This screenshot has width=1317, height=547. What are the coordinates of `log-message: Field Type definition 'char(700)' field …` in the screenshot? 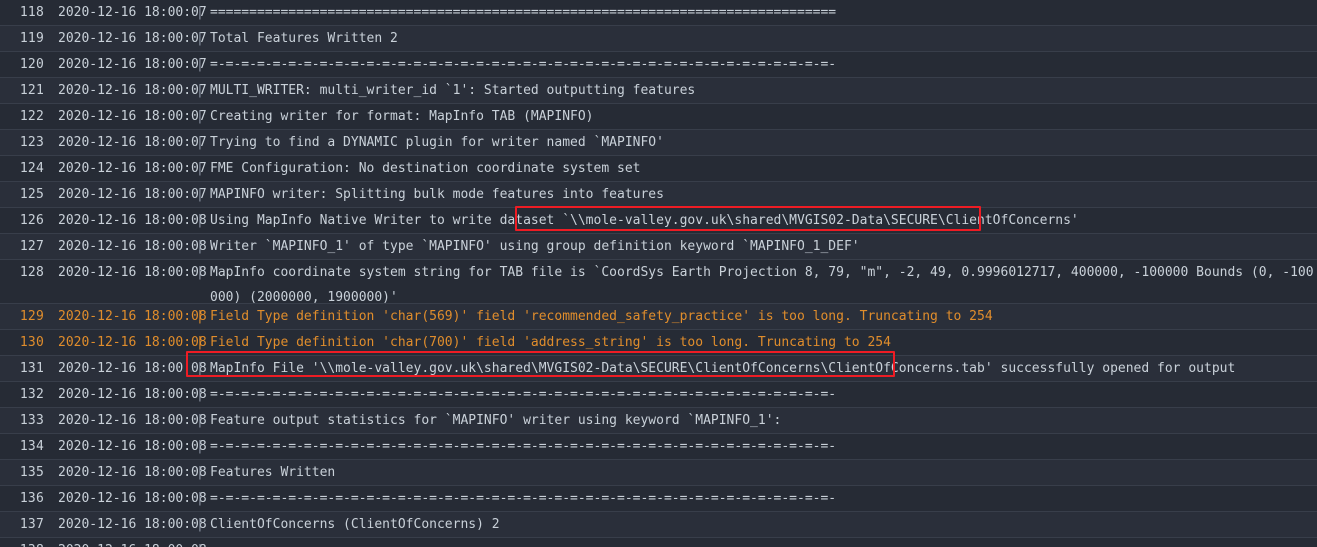 It's located at (550, 342).